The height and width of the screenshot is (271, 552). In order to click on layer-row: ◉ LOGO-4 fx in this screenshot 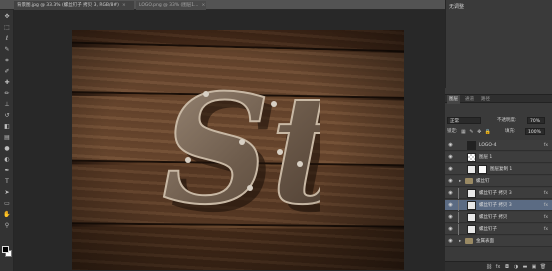, I will do `click(498, 145)`.